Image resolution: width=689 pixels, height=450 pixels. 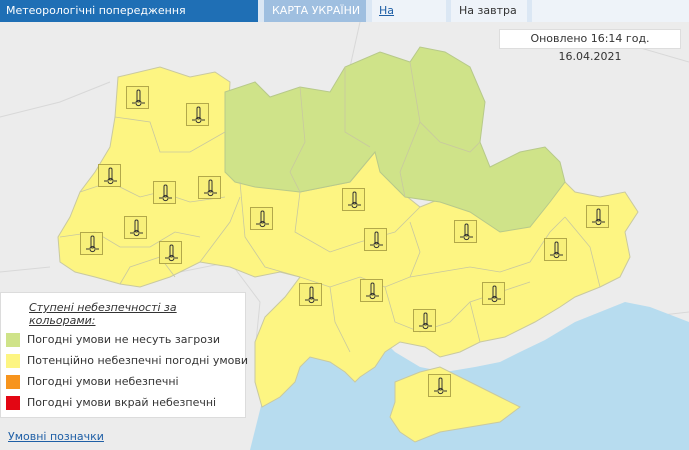 I want to click on legend-swatch-safe, so click(x=13, y=340).